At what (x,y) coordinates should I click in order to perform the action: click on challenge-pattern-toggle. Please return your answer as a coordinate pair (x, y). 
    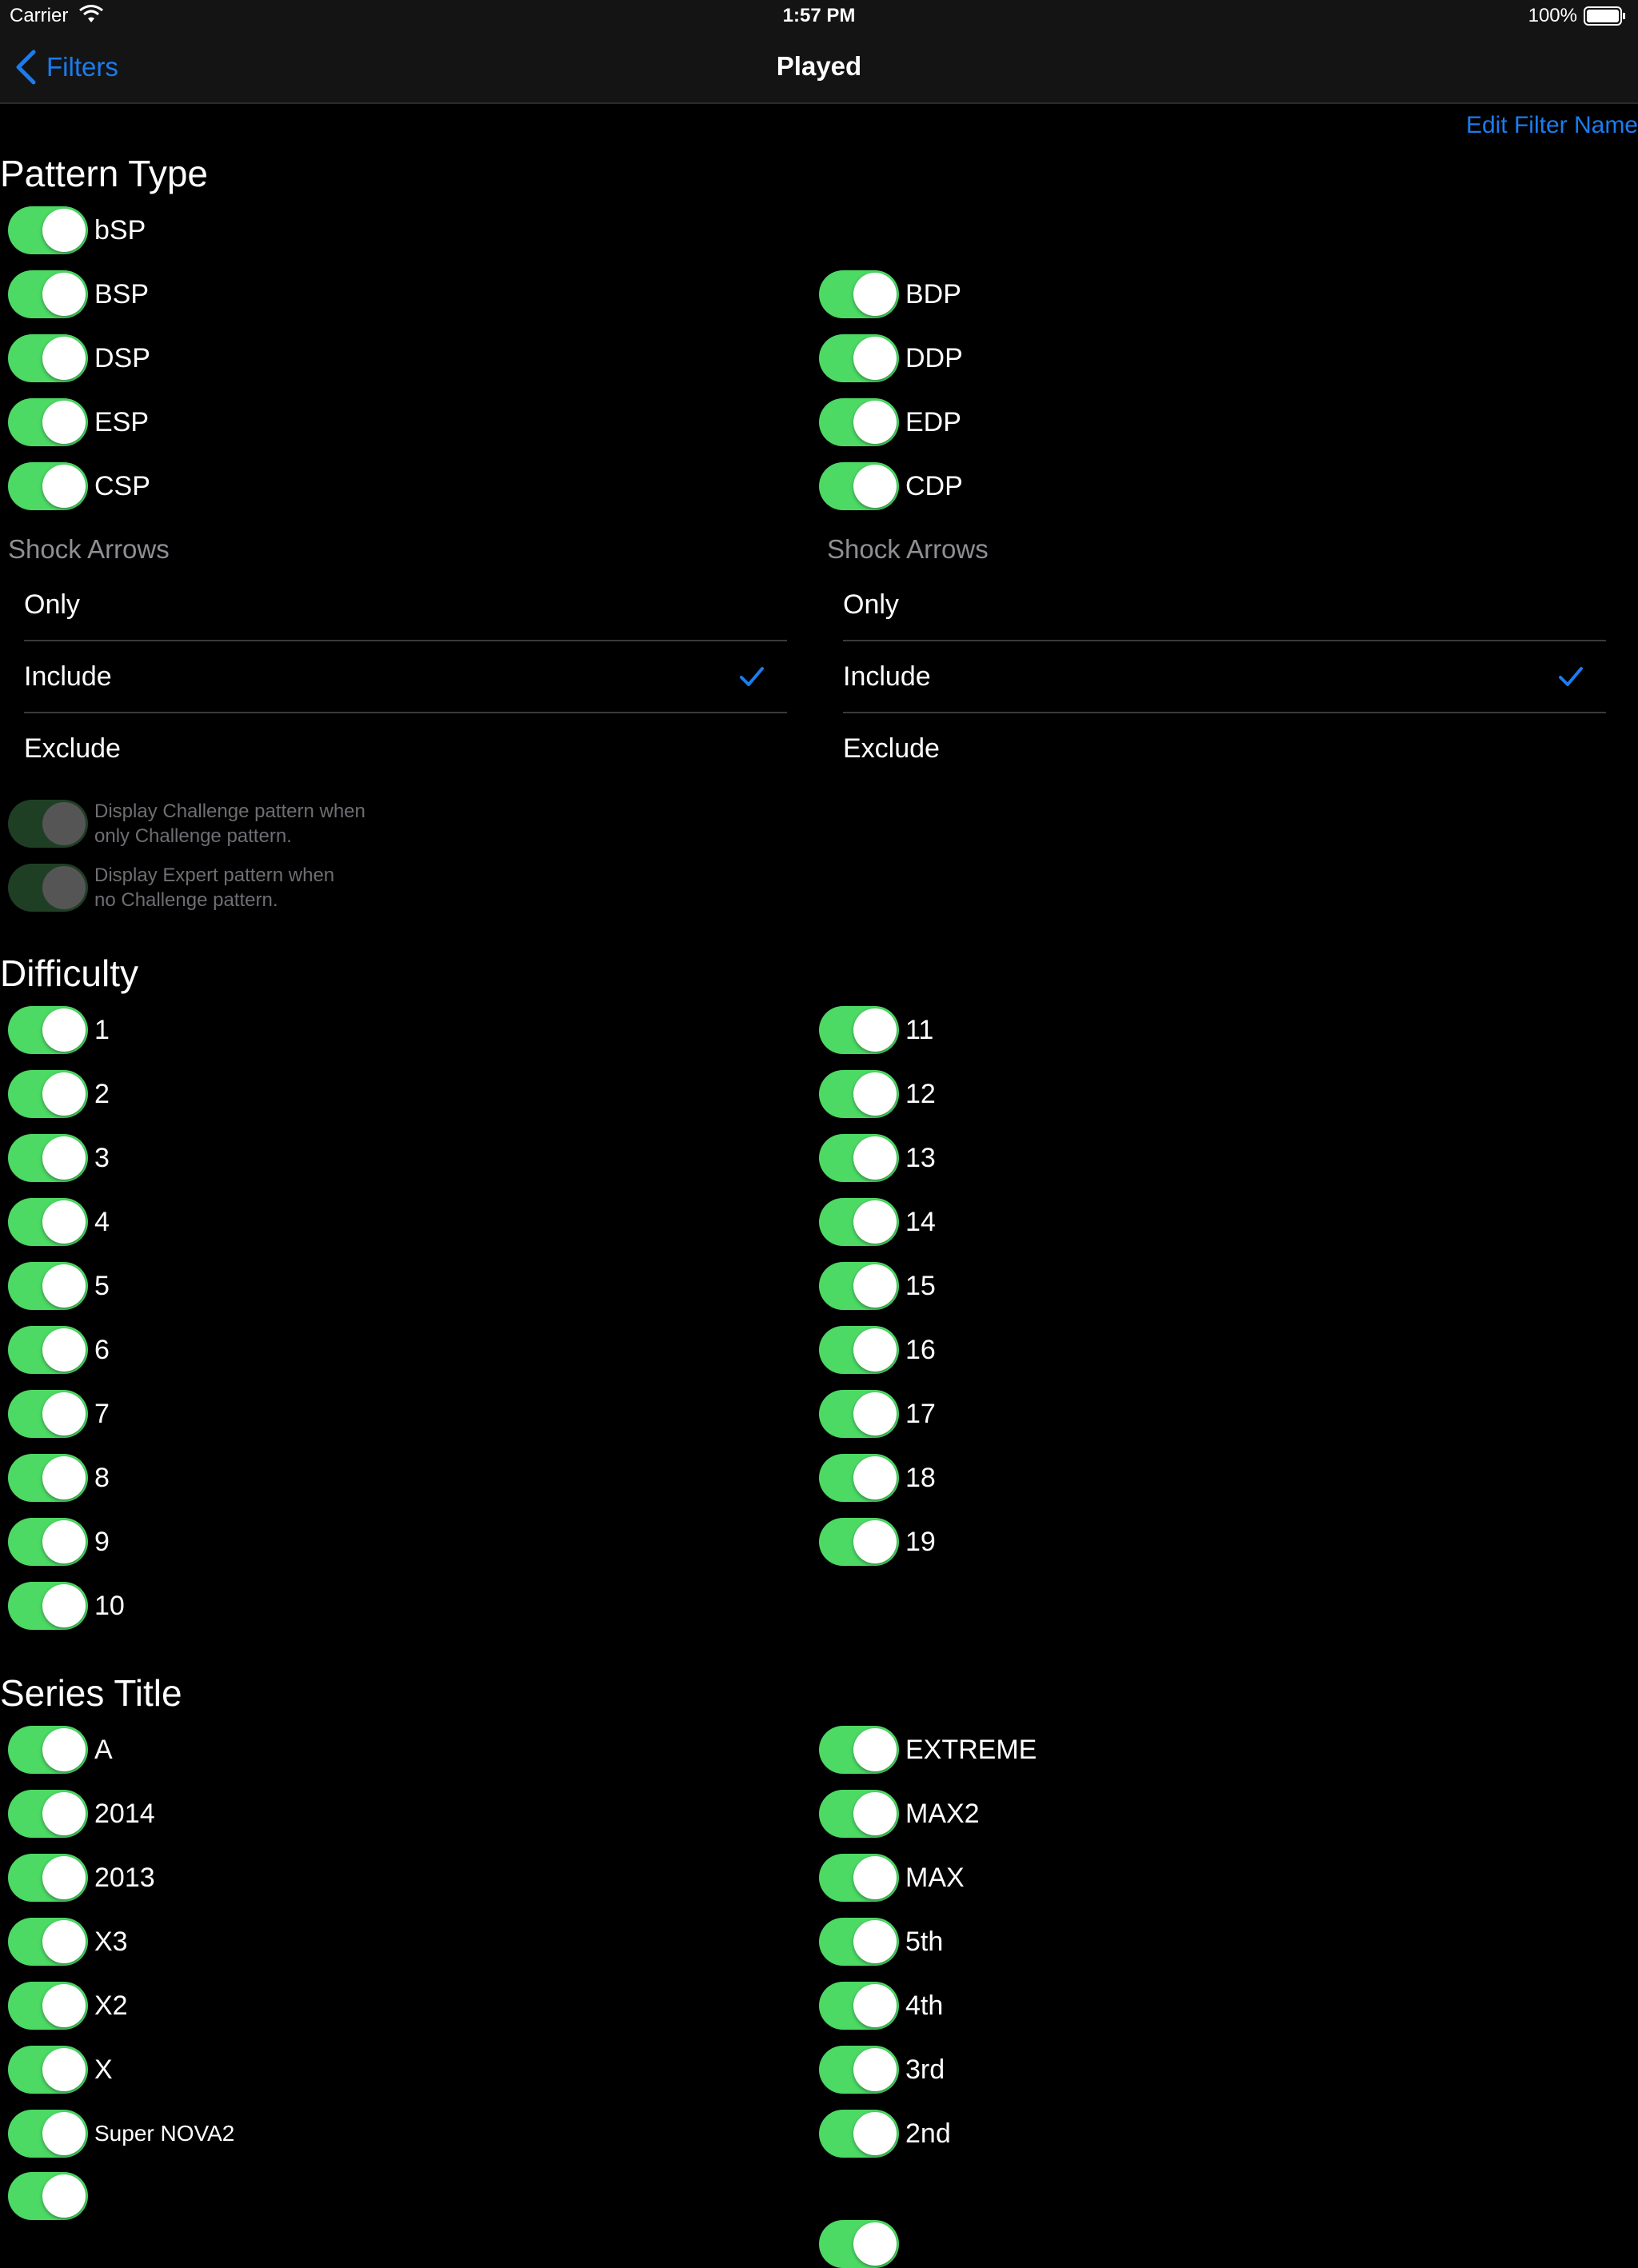
    Looking at the image, I should click on (48, 824).